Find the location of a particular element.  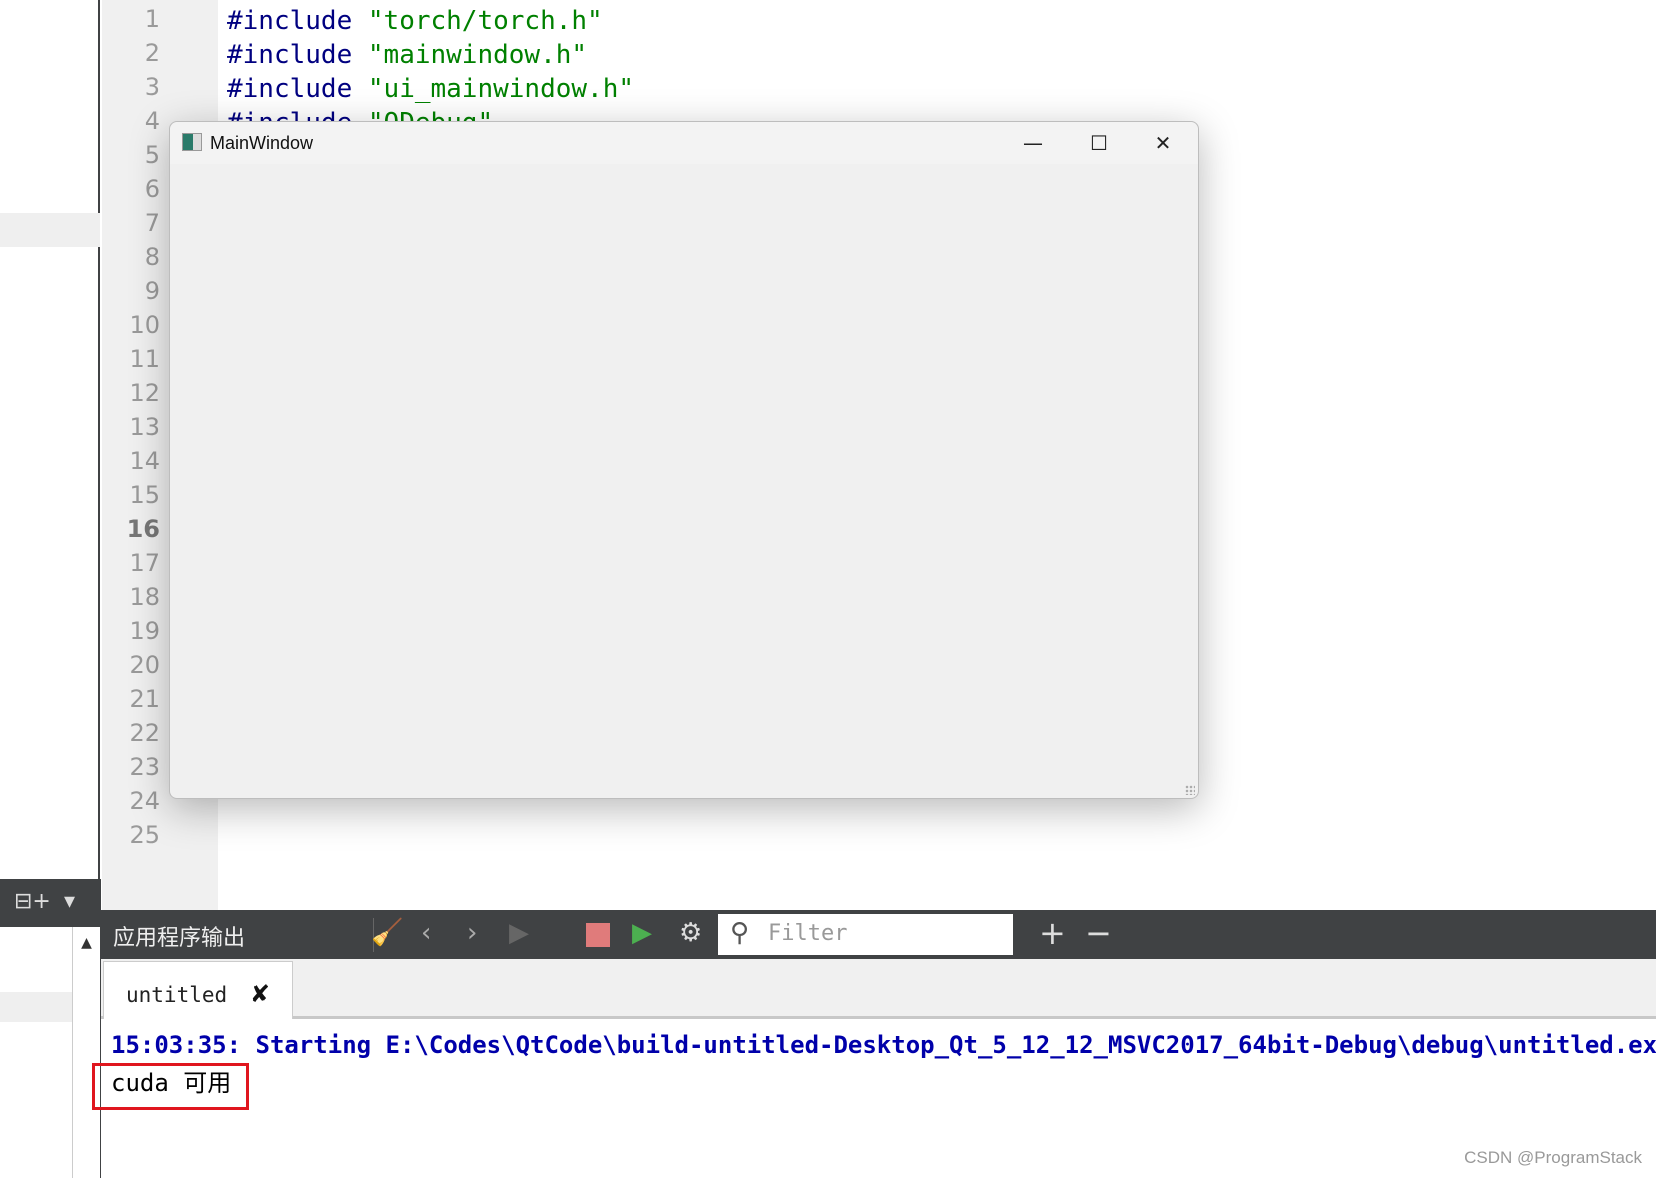

line-number: 15 is located at coordinates (144, 495).